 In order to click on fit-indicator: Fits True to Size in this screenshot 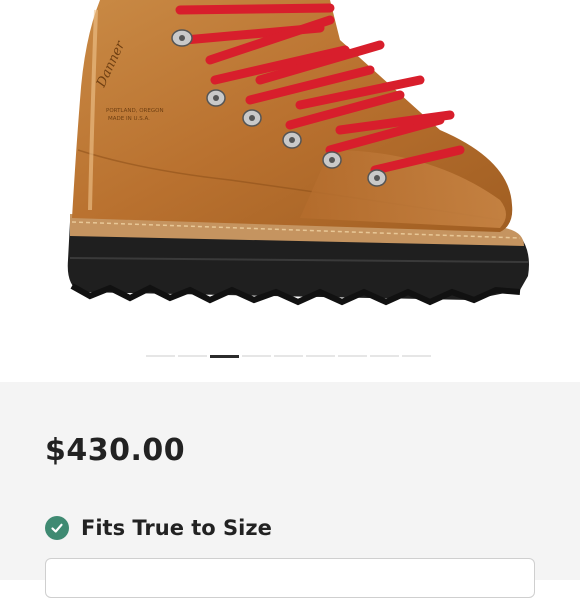, I will do `click(158, 528)`.